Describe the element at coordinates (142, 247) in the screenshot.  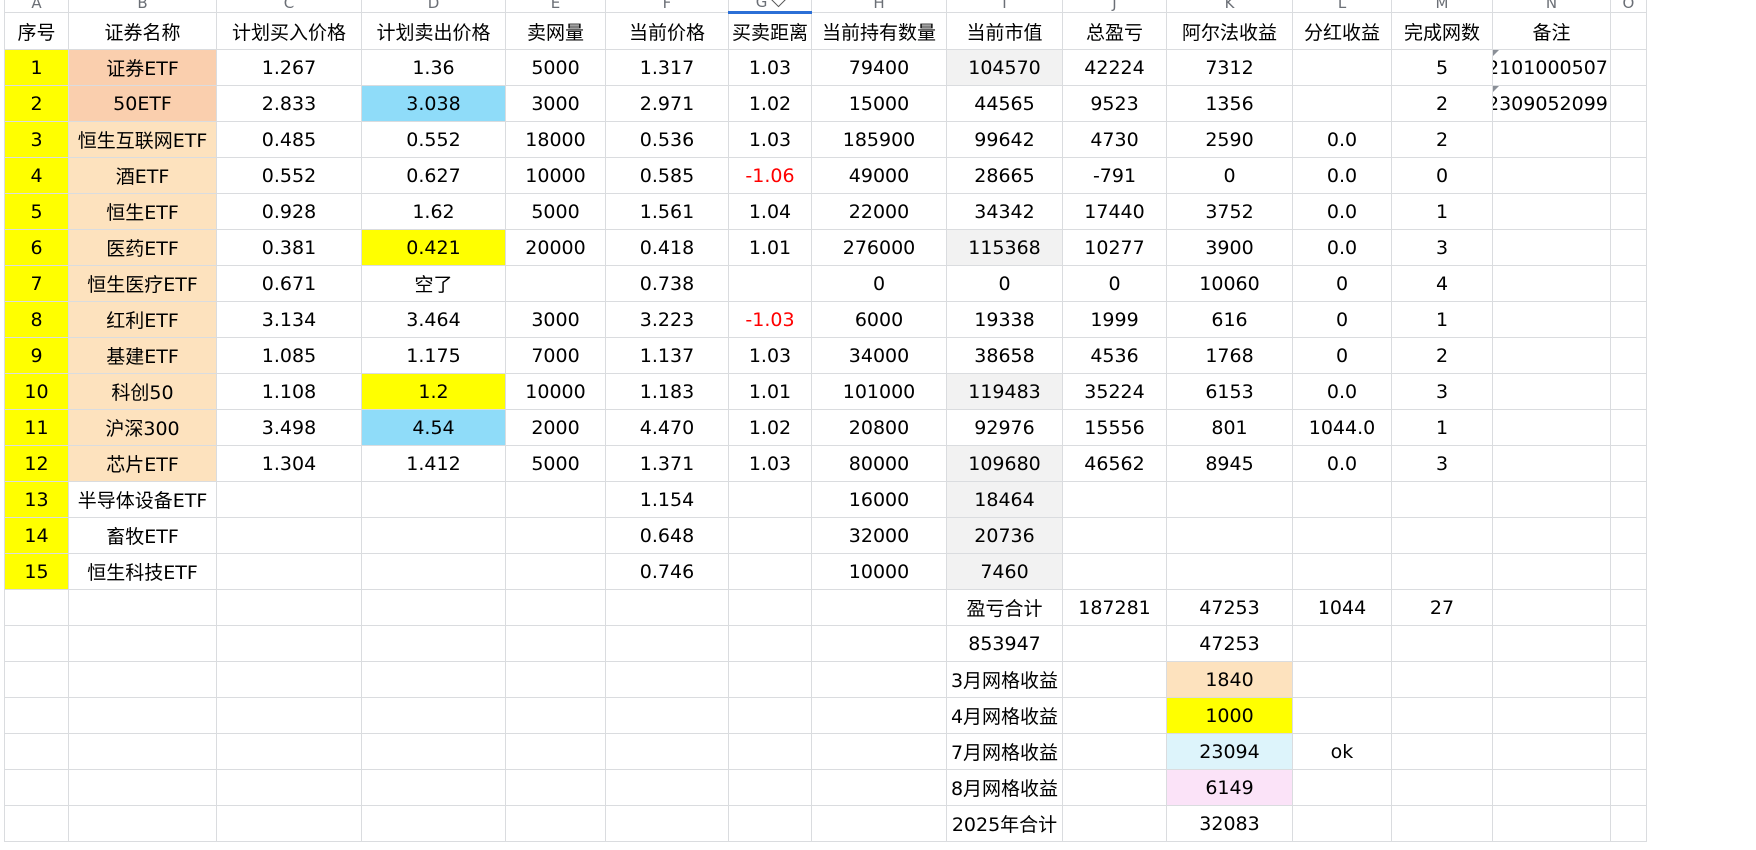
I see `cell-name: 医药ETF` at that location.